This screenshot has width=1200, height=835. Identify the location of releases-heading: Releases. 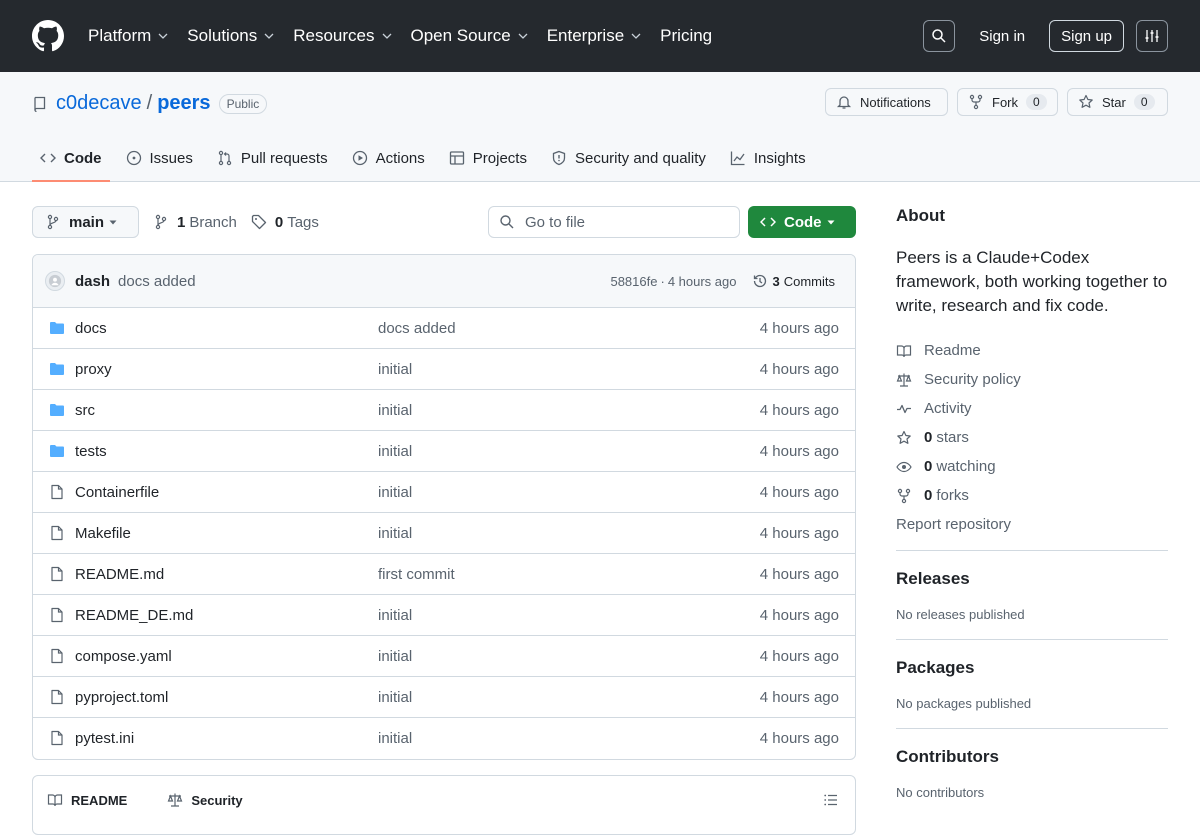
(1032, 579).